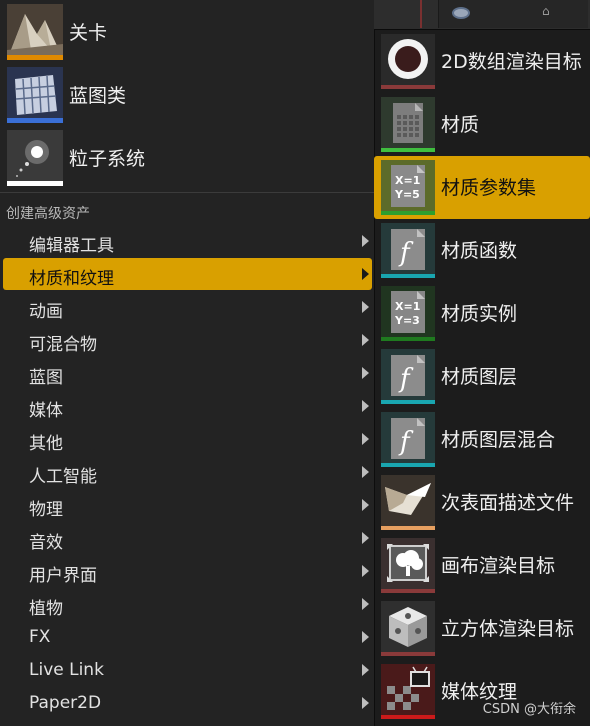 The width and height of the screenshot is (590, 726). I want to click on watermark-text: CSDN @大衔余, so click(529, 709).